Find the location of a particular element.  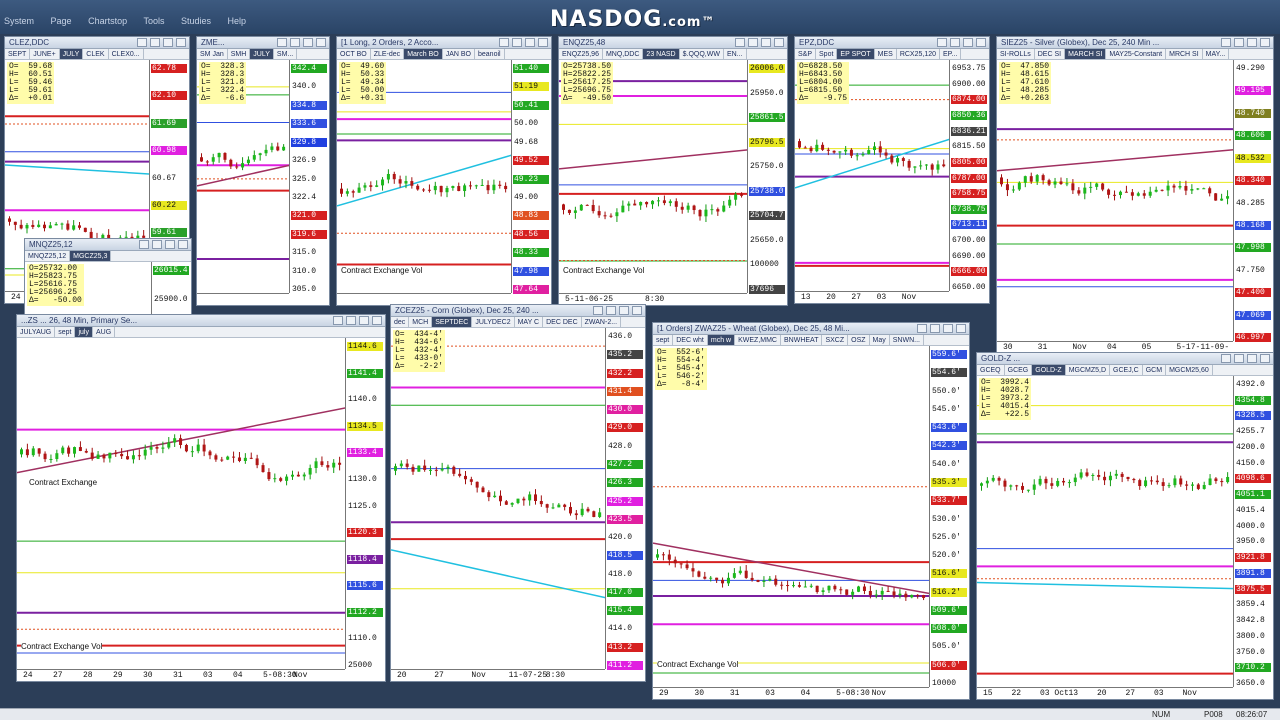

symbol-tab: OSZ is located at coordinates (859, 340).